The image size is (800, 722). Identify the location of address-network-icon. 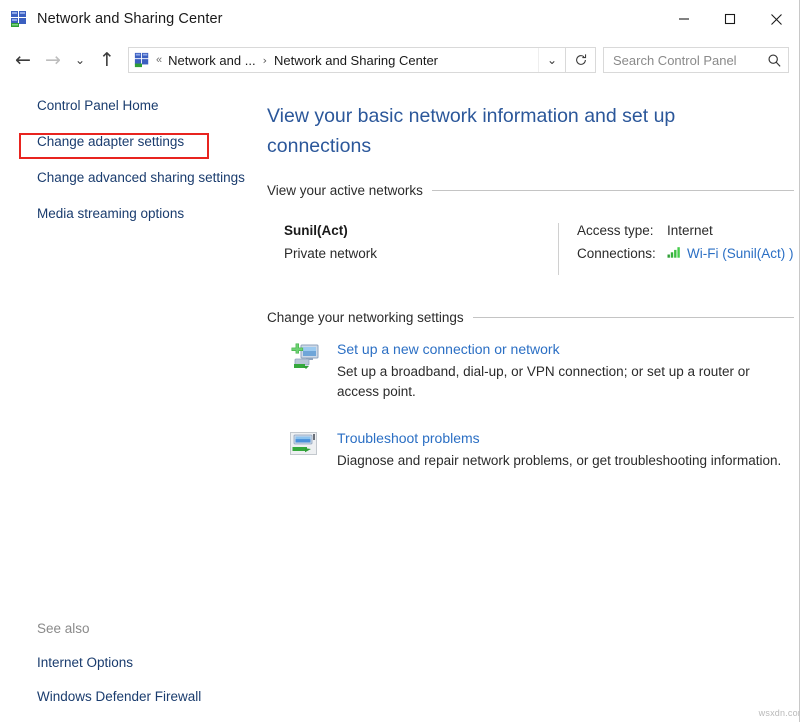
(142, 60).